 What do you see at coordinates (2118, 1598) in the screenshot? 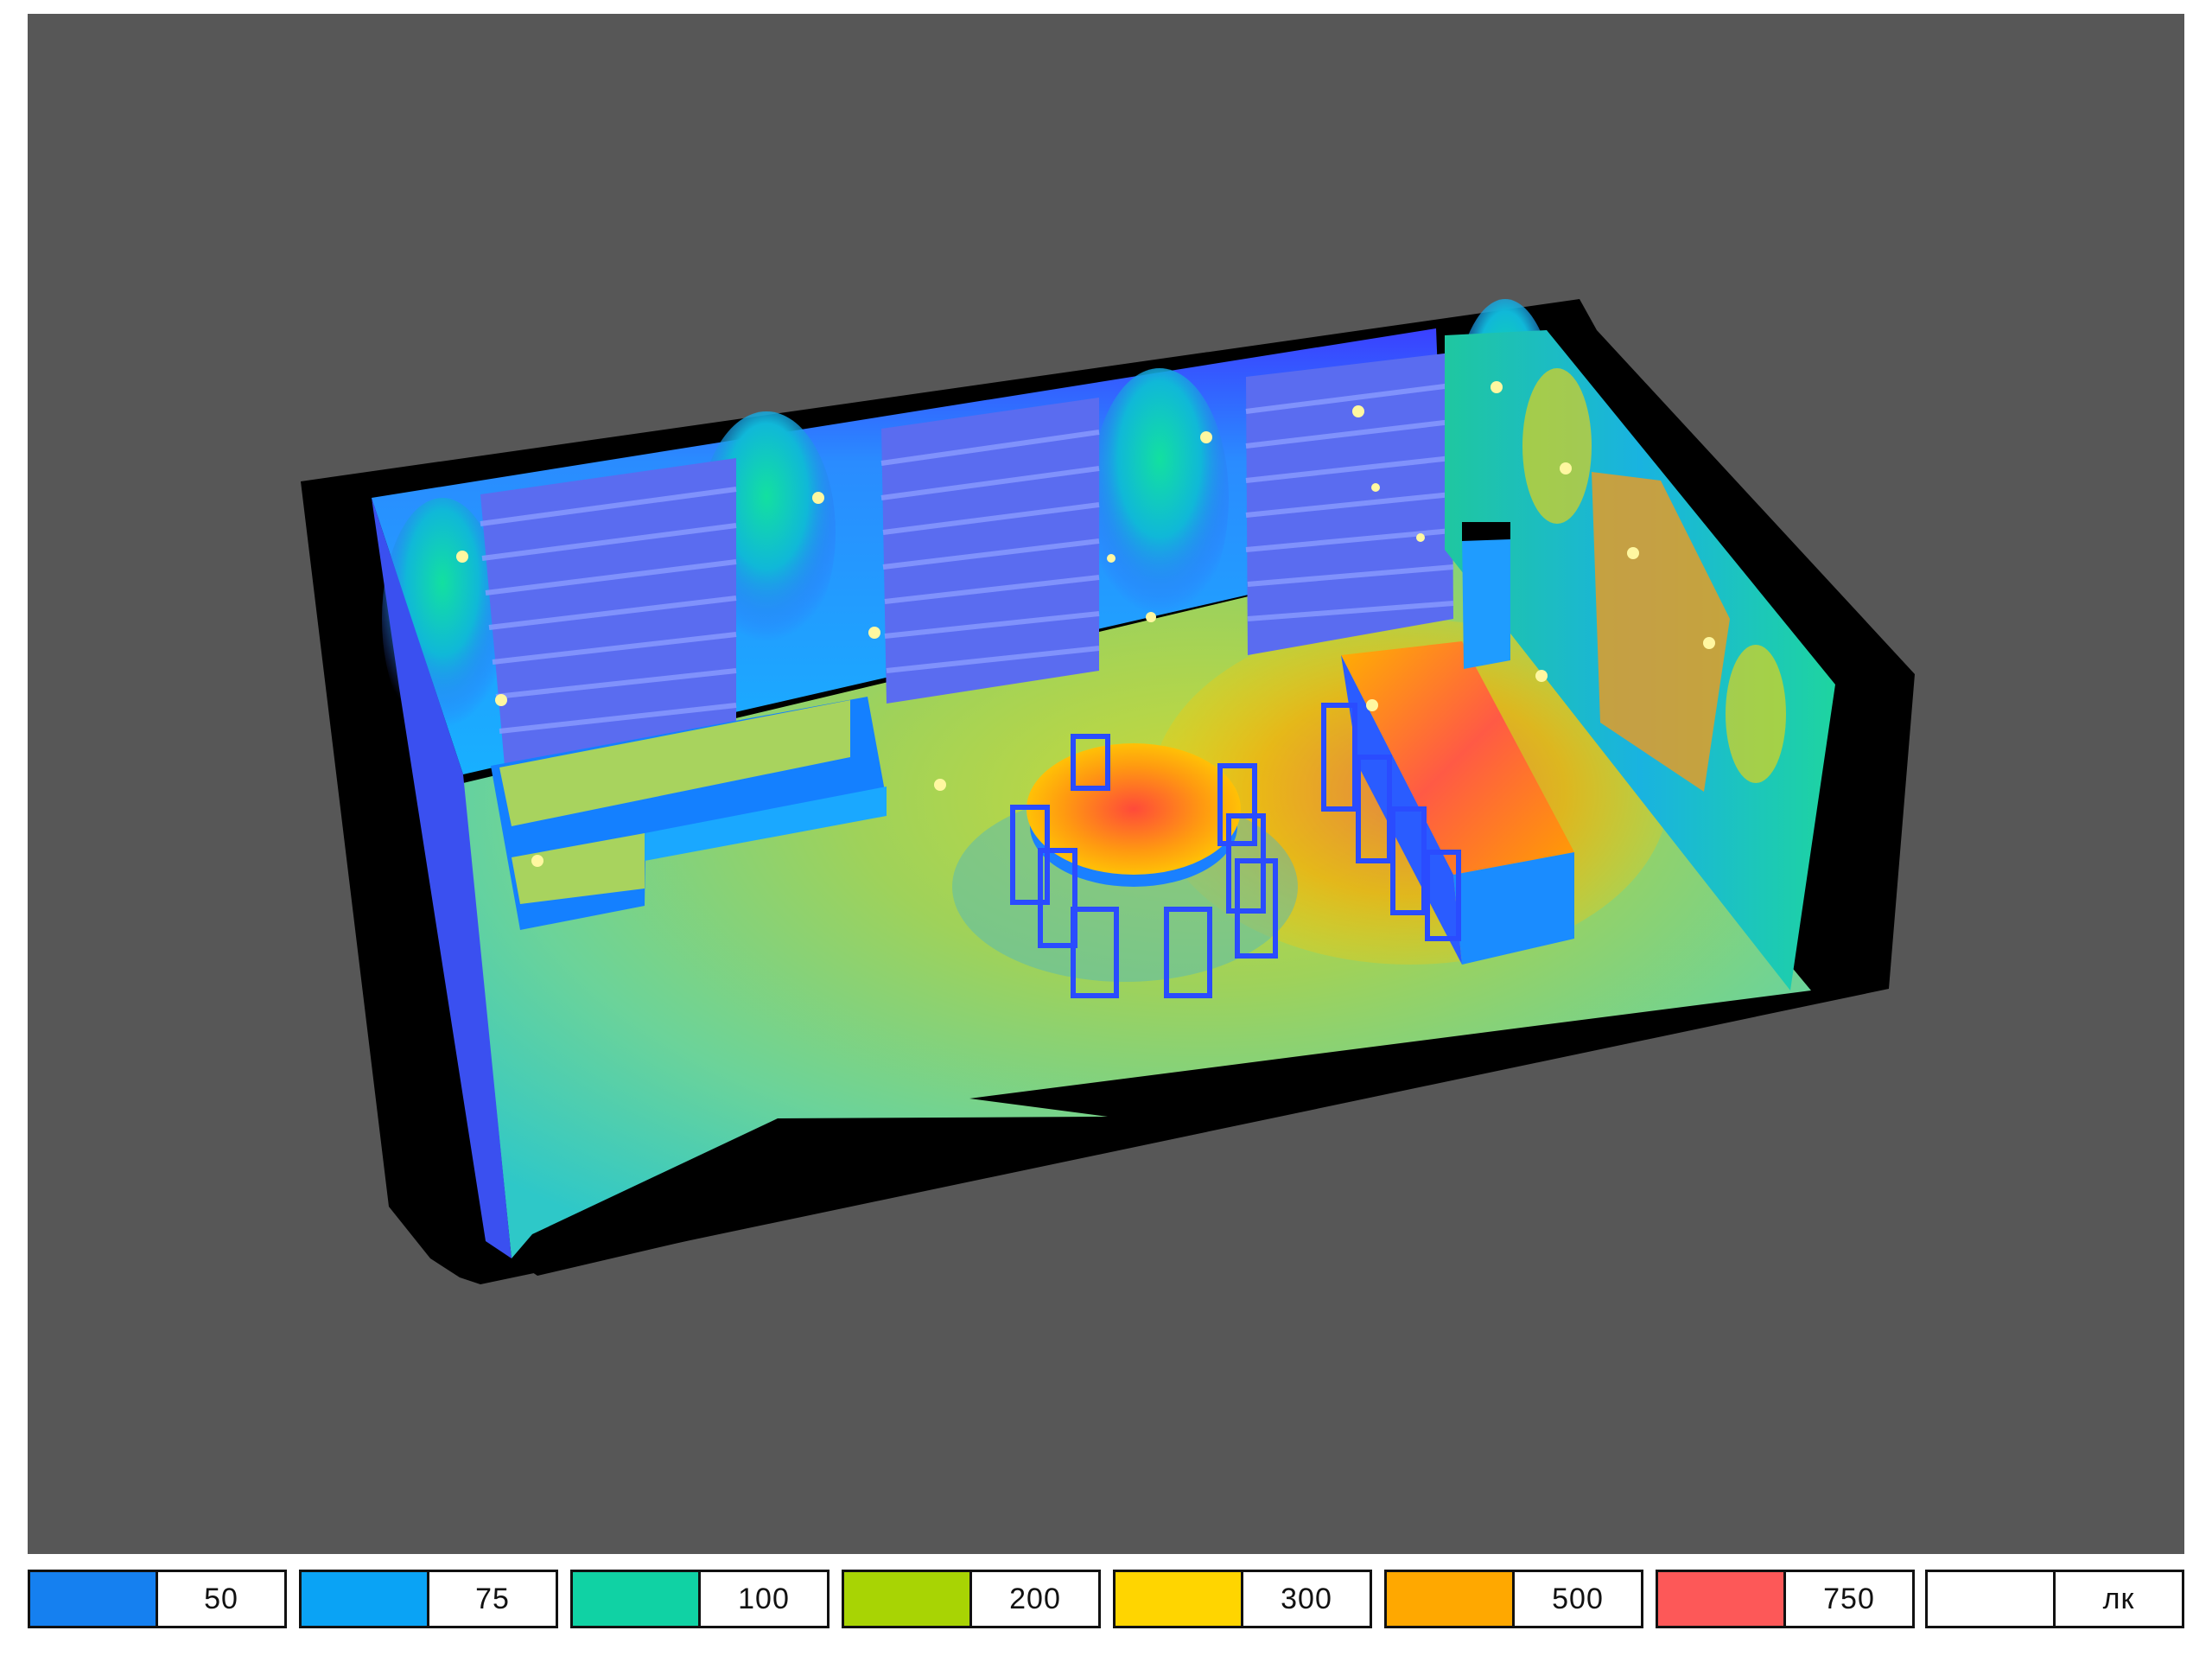
I see `legend-unit-label: лк` at bounding box center [2118, 1598].